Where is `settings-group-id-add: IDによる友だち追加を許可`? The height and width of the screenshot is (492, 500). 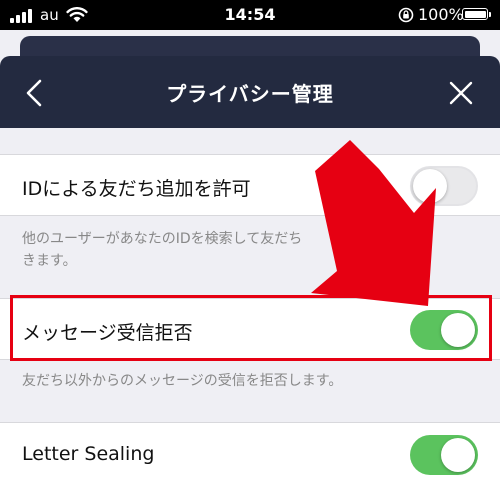 settings-group-id-add: IDによる友だち追加を許可 is located at coordinates (250, 185).